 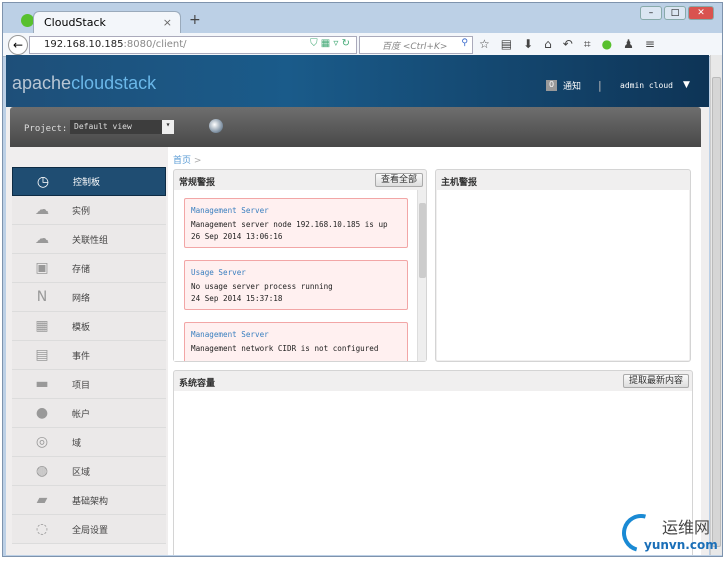 I want to click on home-icon: ⌂, so click(x=548, y=44).